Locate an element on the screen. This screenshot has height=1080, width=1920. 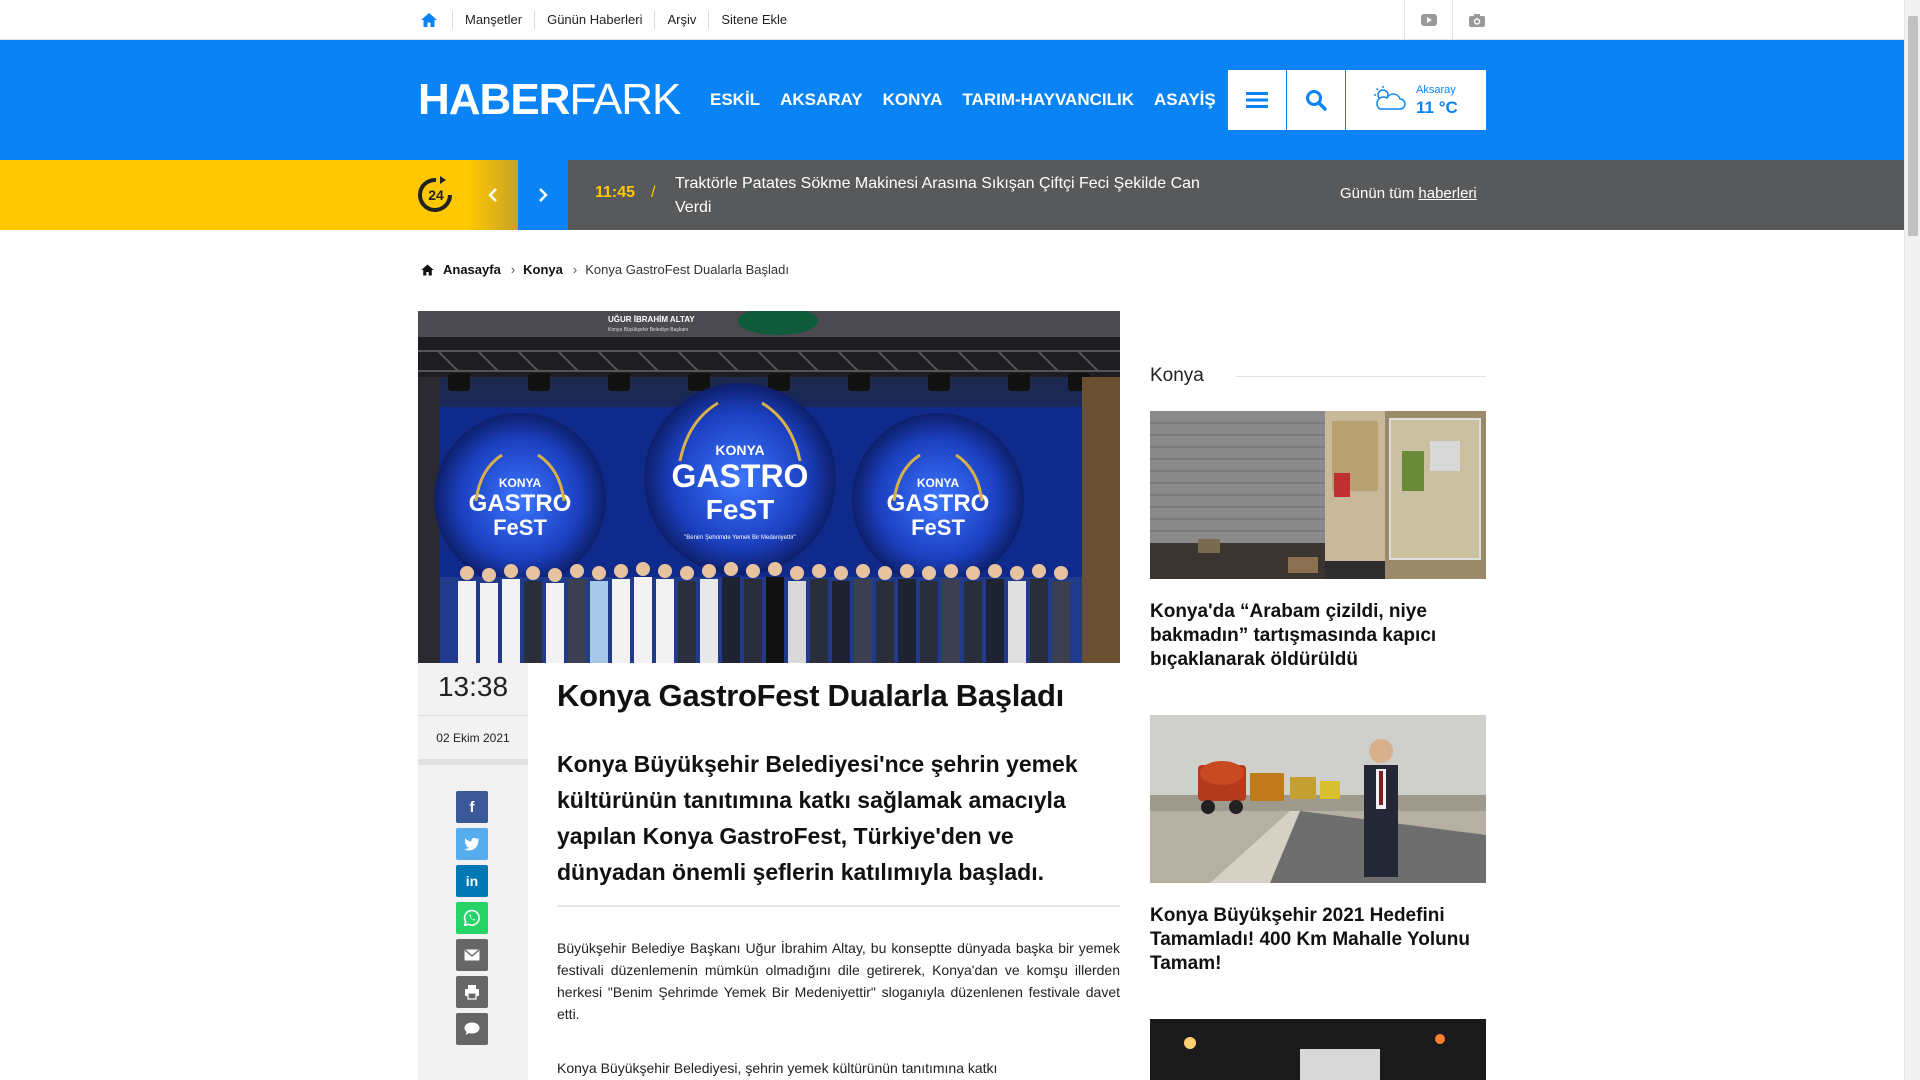
top-icons is located at coordinates (1452, 20).